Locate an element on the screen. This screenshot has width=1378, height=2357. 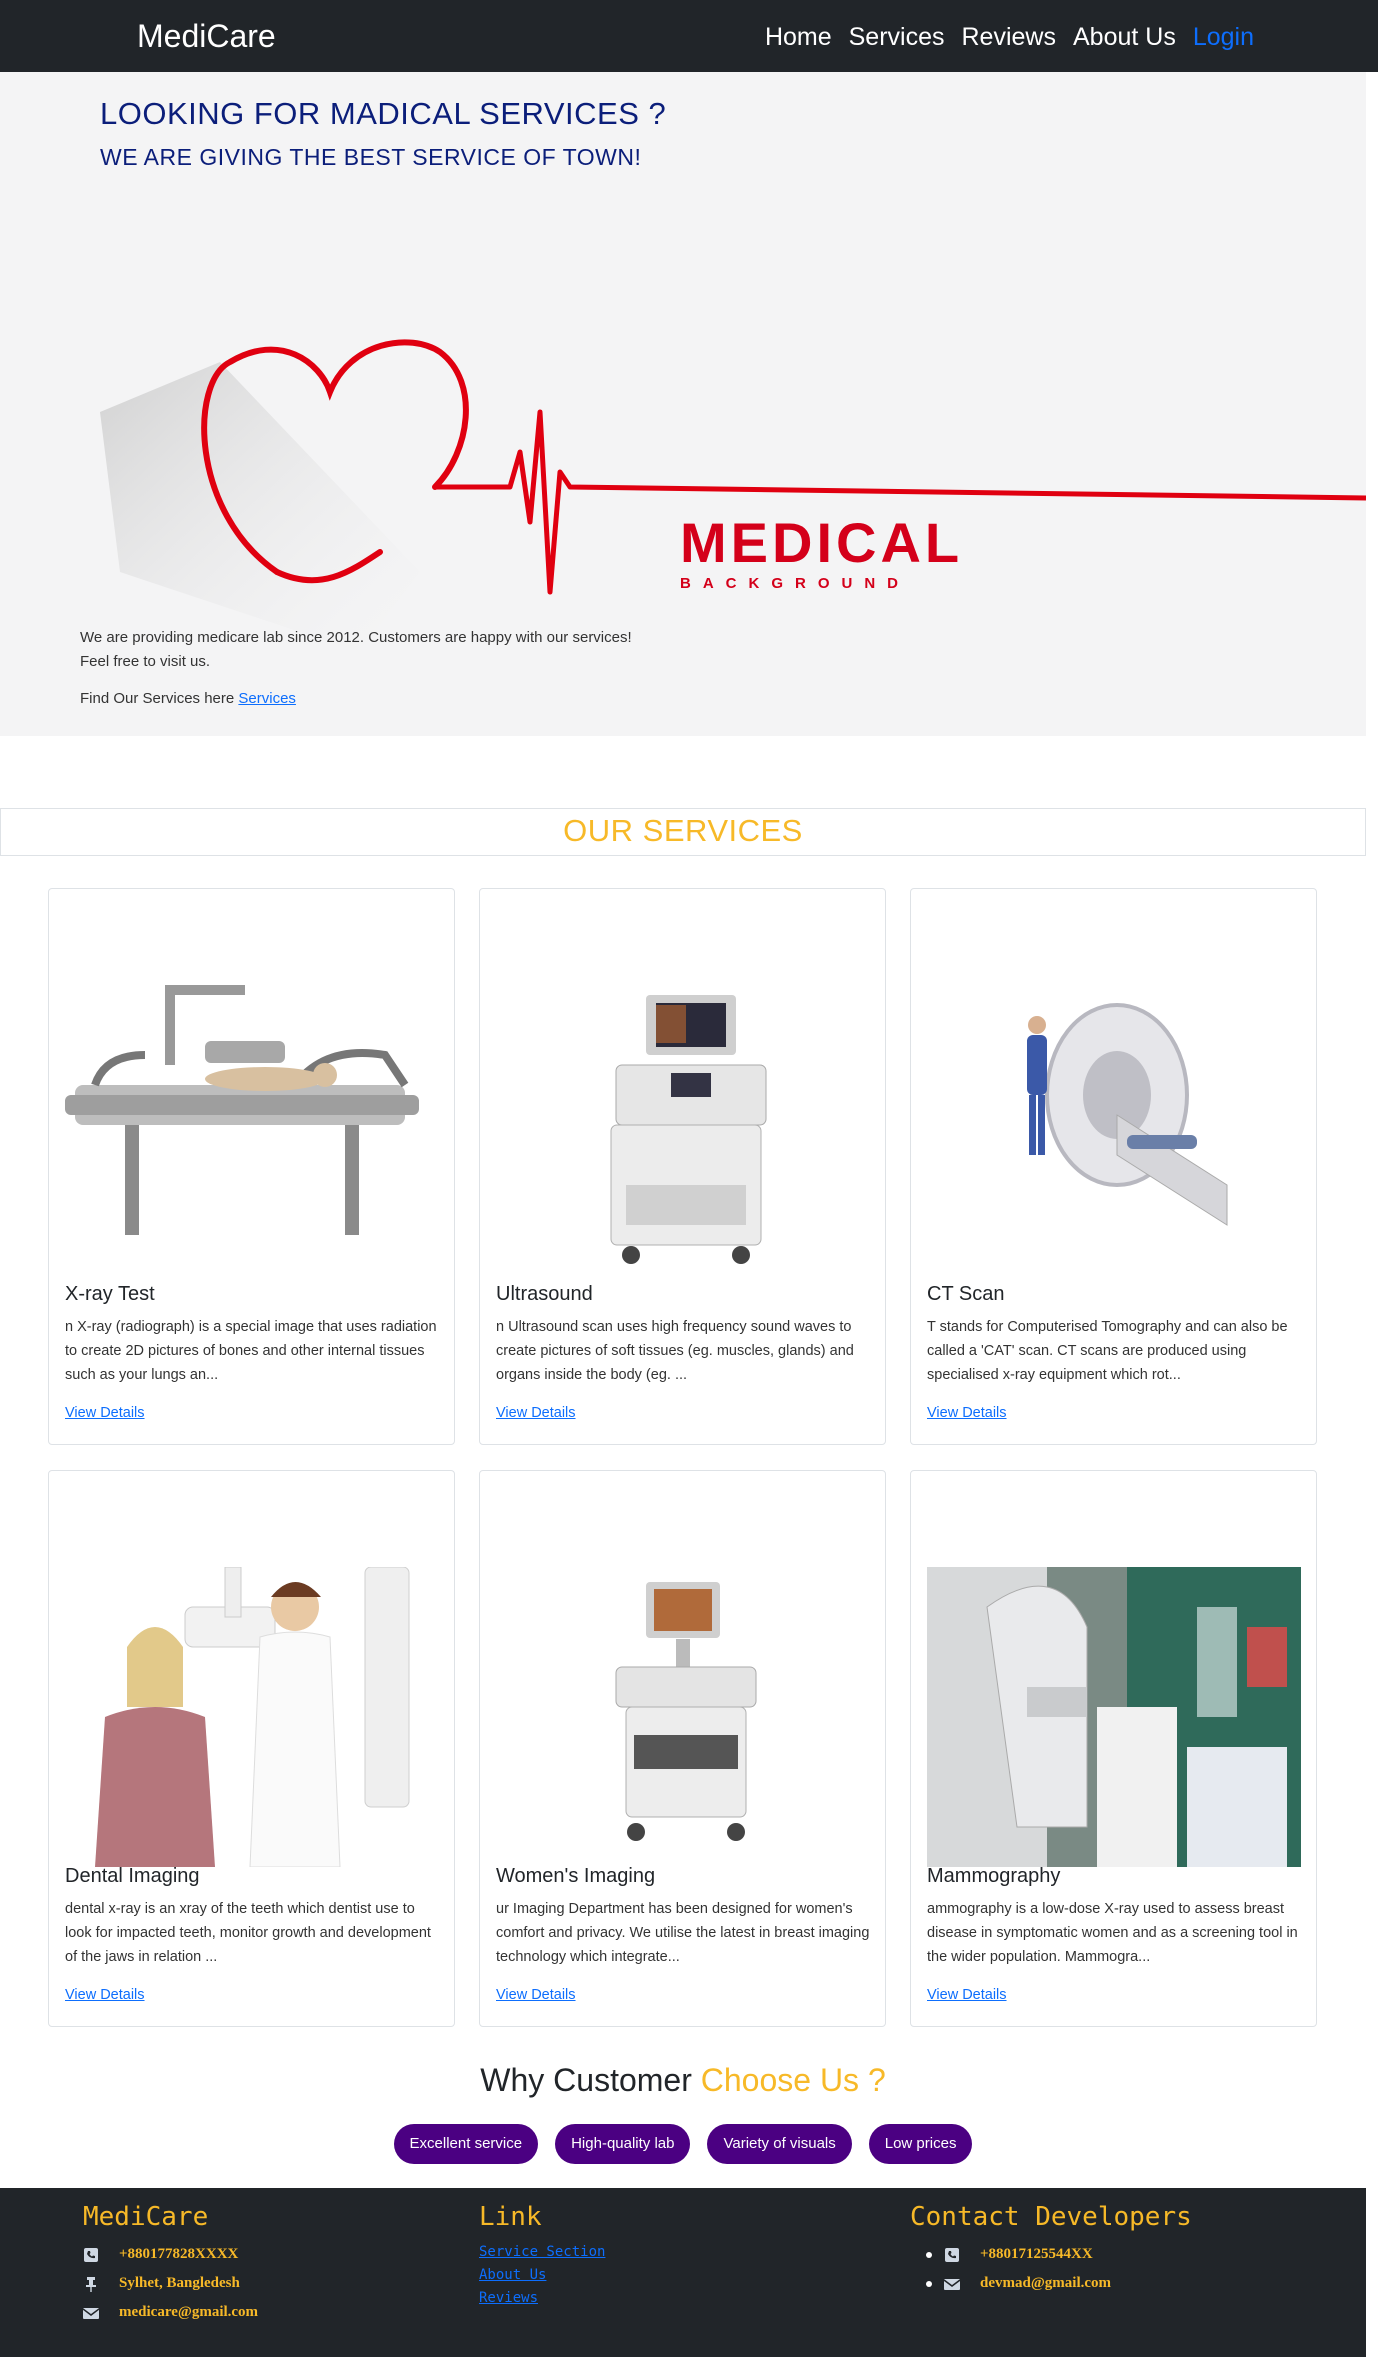
pill-excellent-service: Excellent service is located at coordinates (466, 2144).